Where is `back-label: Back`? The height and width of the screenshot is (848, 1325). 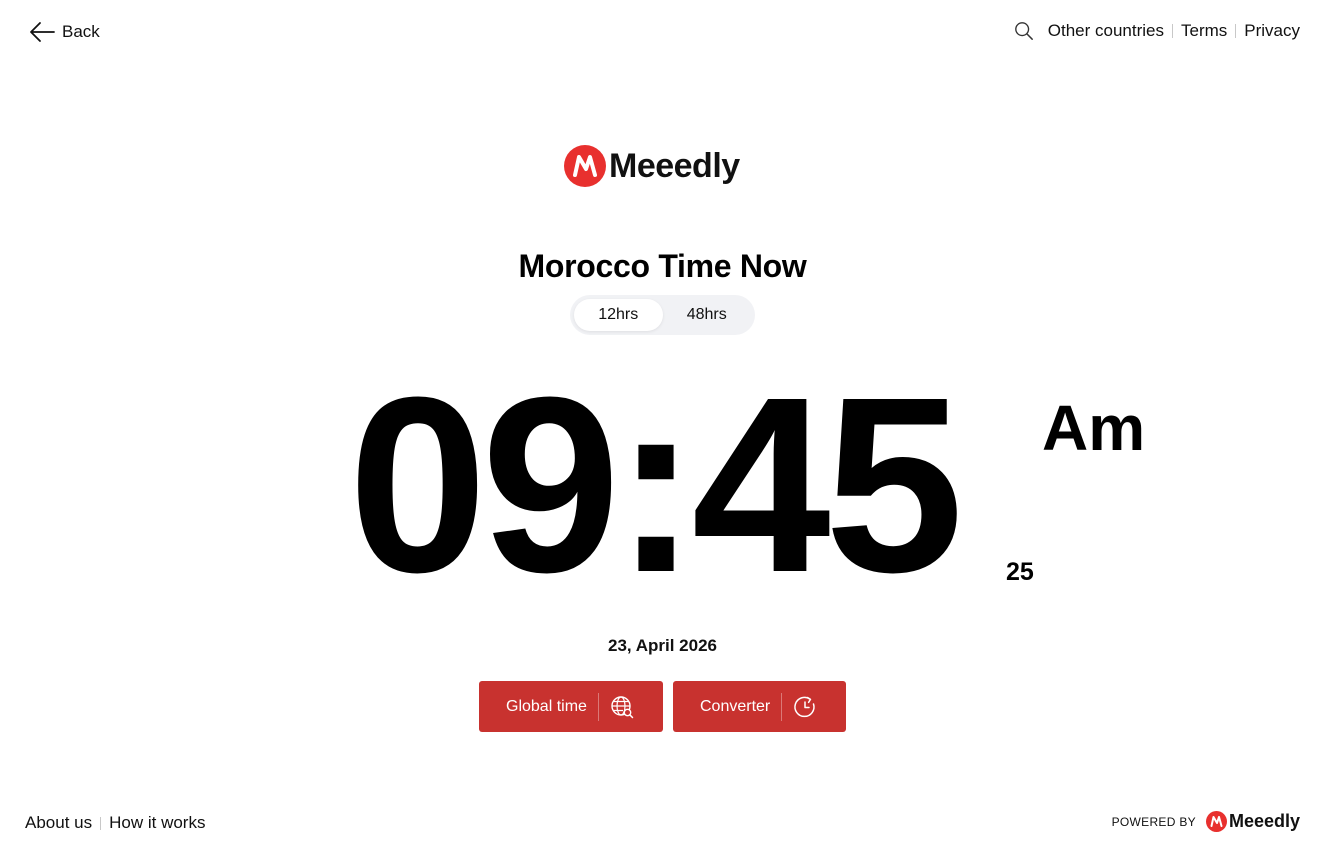
back-label: Back is located at coordinates (81, 31).